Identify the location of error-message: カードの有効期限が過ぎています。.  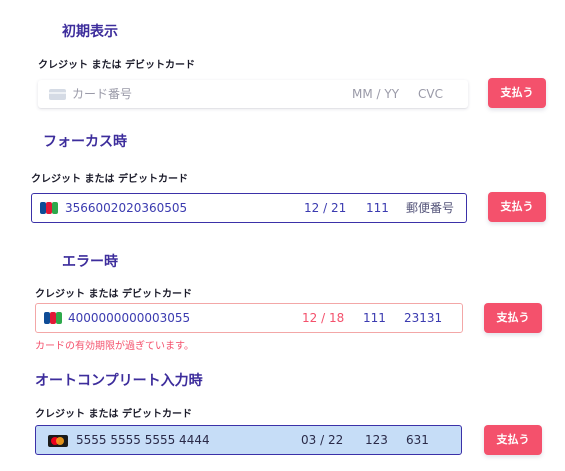
(114, 346).